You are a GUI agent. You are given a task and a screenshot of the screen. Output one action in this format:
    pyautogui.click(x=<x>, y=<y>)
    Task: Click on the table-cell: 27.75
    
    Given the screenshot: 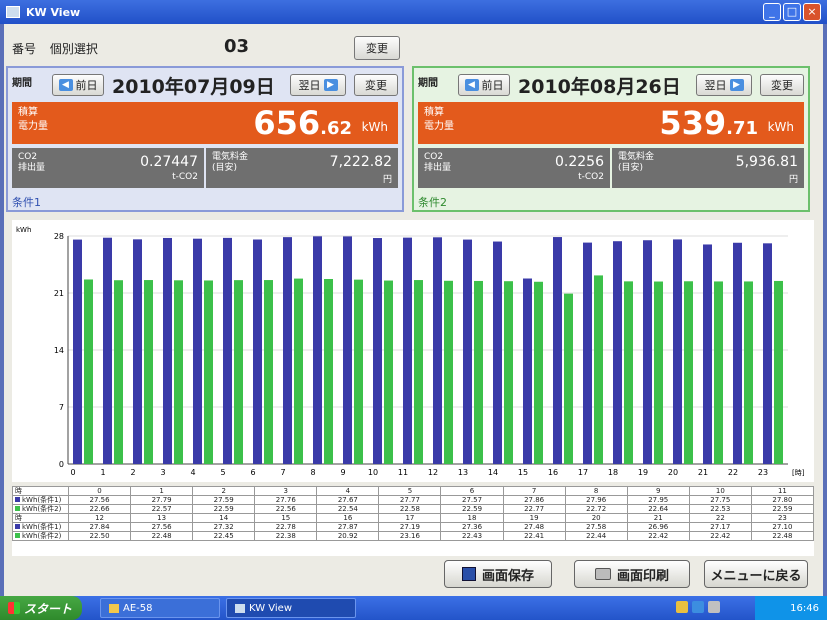 What is the action you would take?
    pyautogui.click(x=720, y=500)
    